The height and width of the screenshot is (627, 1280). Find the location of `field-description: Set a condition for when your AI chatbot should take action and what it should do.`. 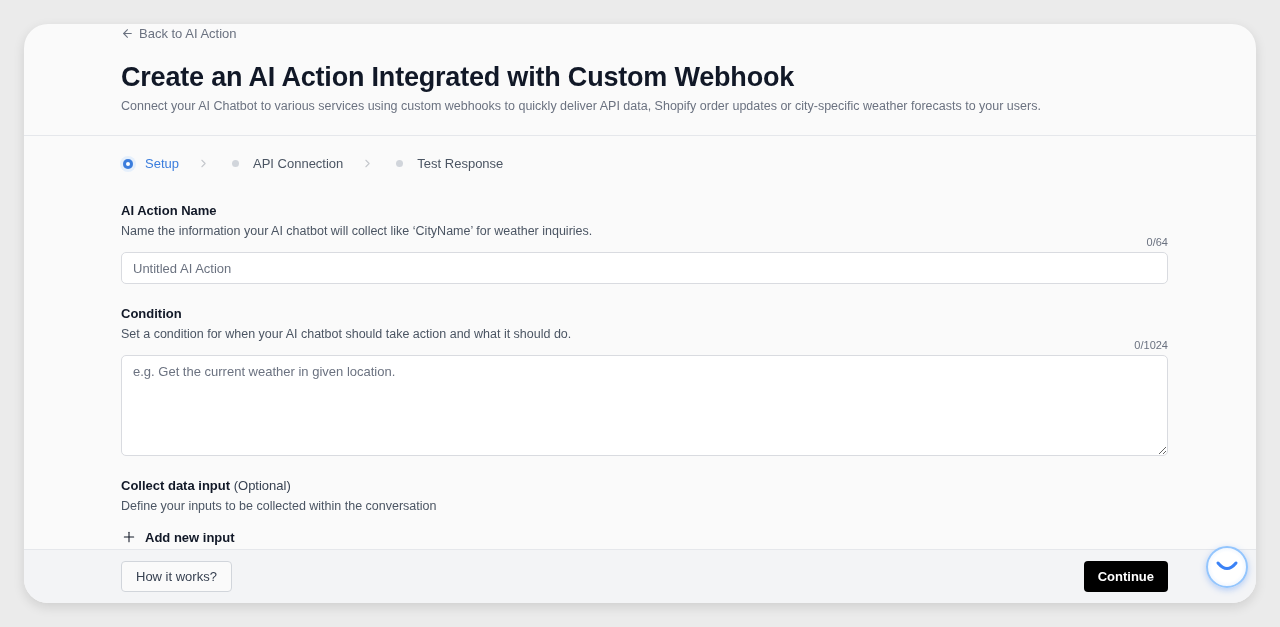

field-description: Set a condition for when your AI chatbot should take action and what it should do. is located at coordinates (347, 334).